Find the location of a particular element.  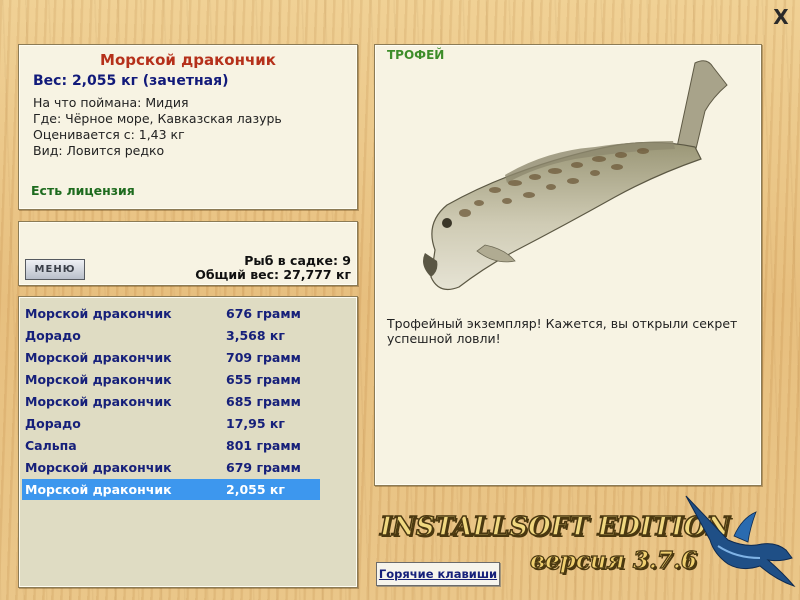

location-line: Где: Чёрное море, Кавказская лазурь is located at coordinates (157, 118).